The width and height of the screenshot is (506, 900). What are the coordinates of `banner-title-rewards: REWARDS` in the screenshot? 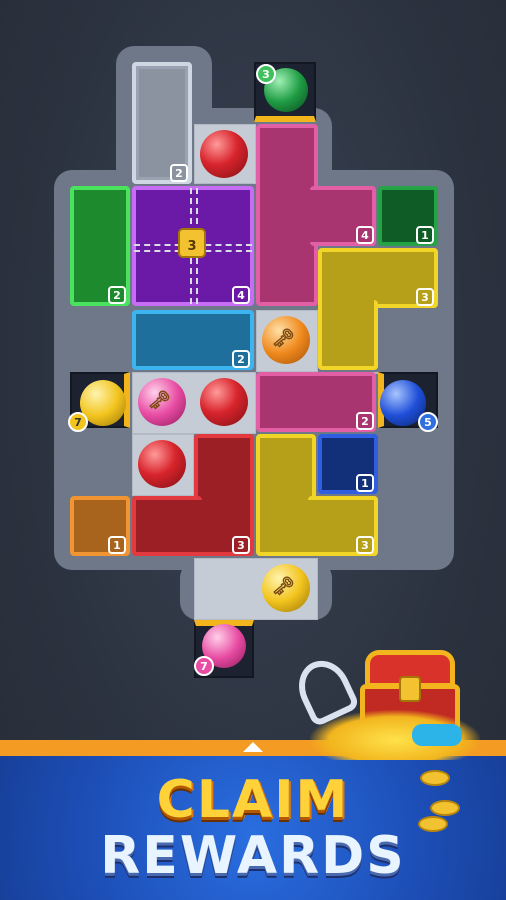 It's located at (253, 856).